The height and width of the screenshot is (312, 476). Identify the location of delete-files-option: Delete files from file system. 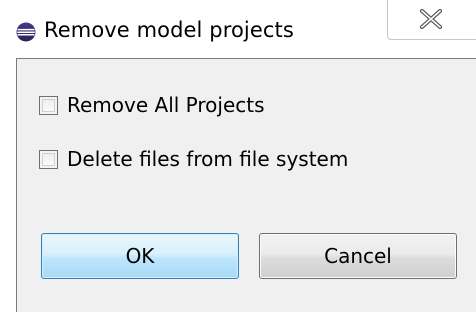
(193, 159).